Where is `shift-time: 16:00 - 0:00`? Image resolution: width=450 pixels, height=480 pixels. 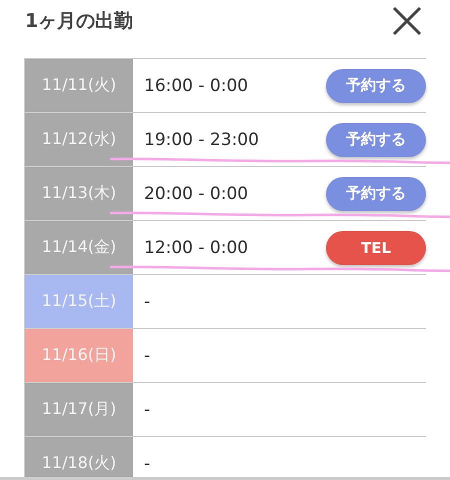 shift-time: 16:00 - 0:00 is located at coordinates (196, 86).